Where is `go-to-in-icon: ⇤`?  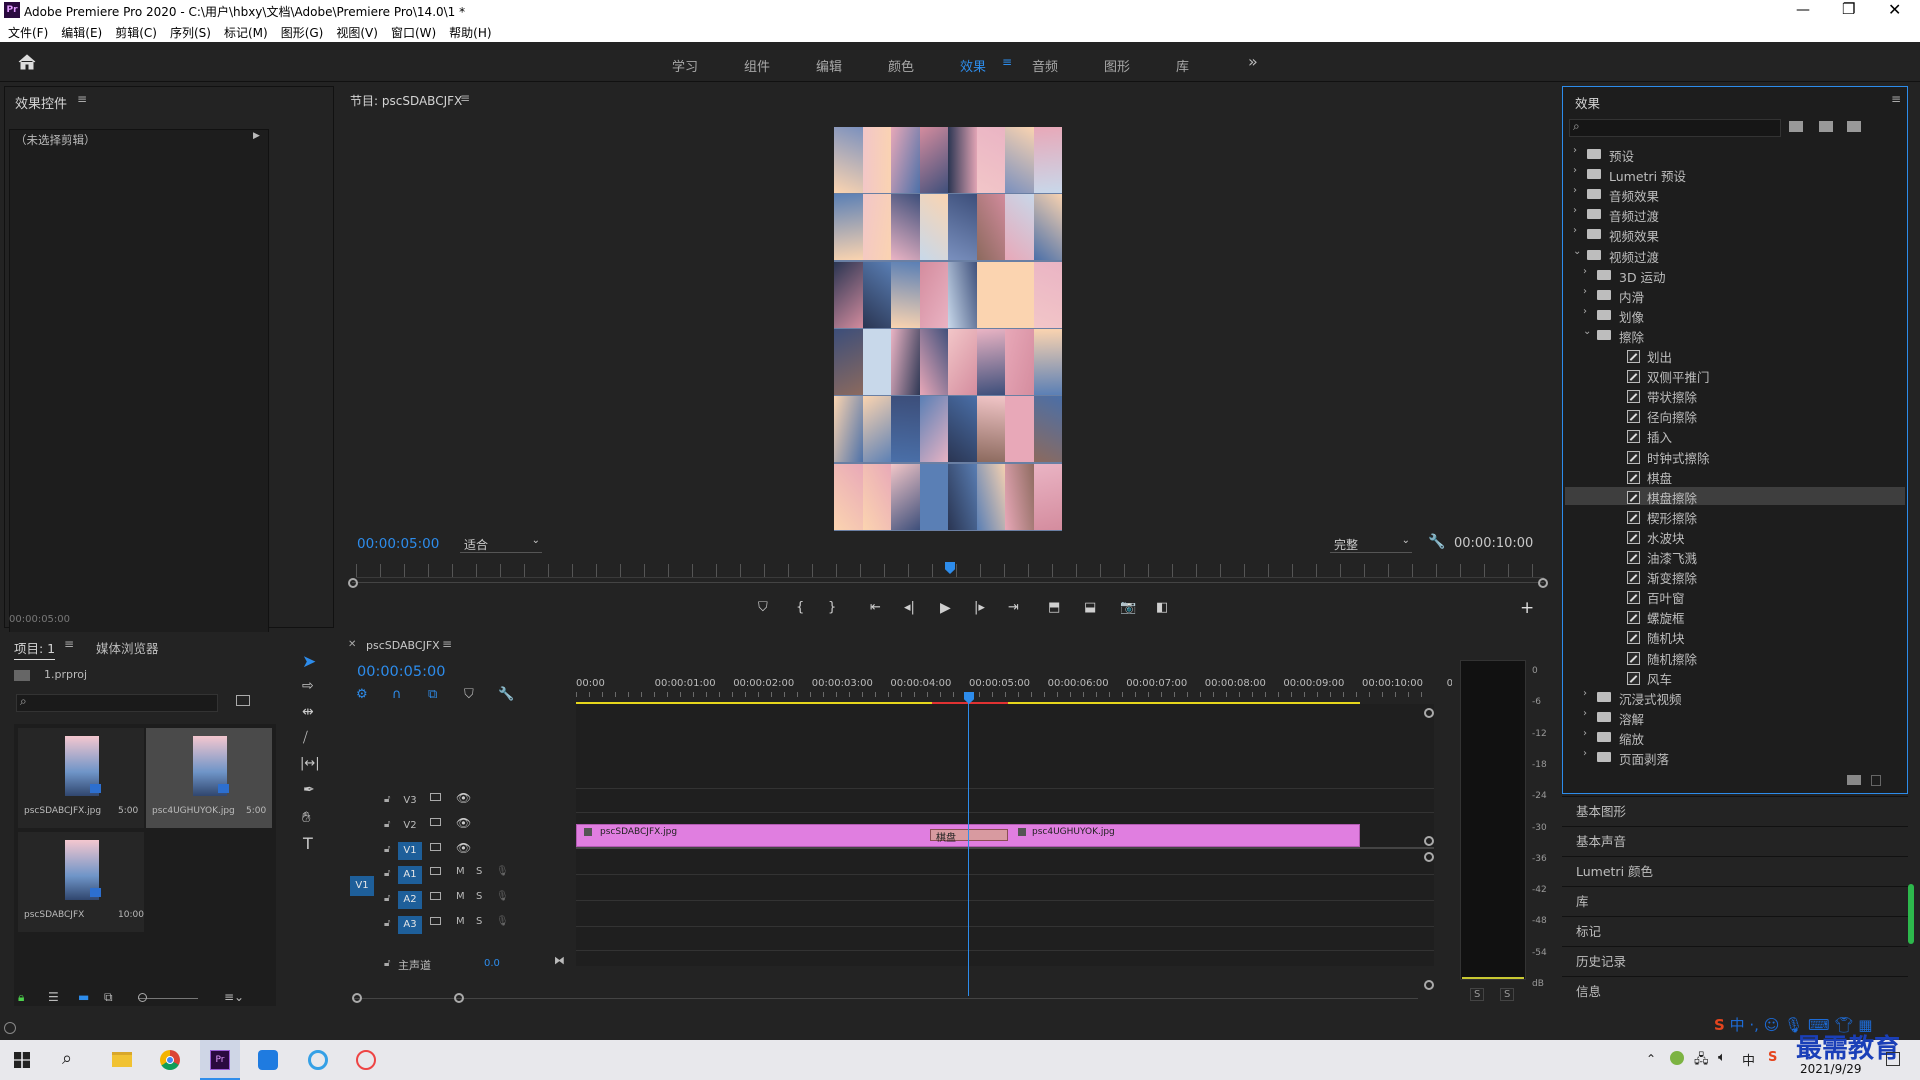 go-to-in-icon: ⇤ is located at coordinates (875, 607).